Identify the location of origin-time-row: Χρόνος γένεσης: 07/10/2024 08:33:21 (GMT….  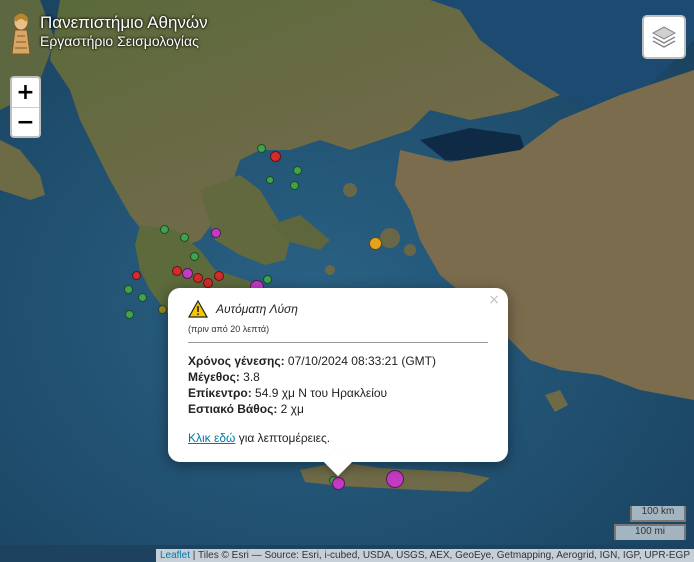
(312, 361).